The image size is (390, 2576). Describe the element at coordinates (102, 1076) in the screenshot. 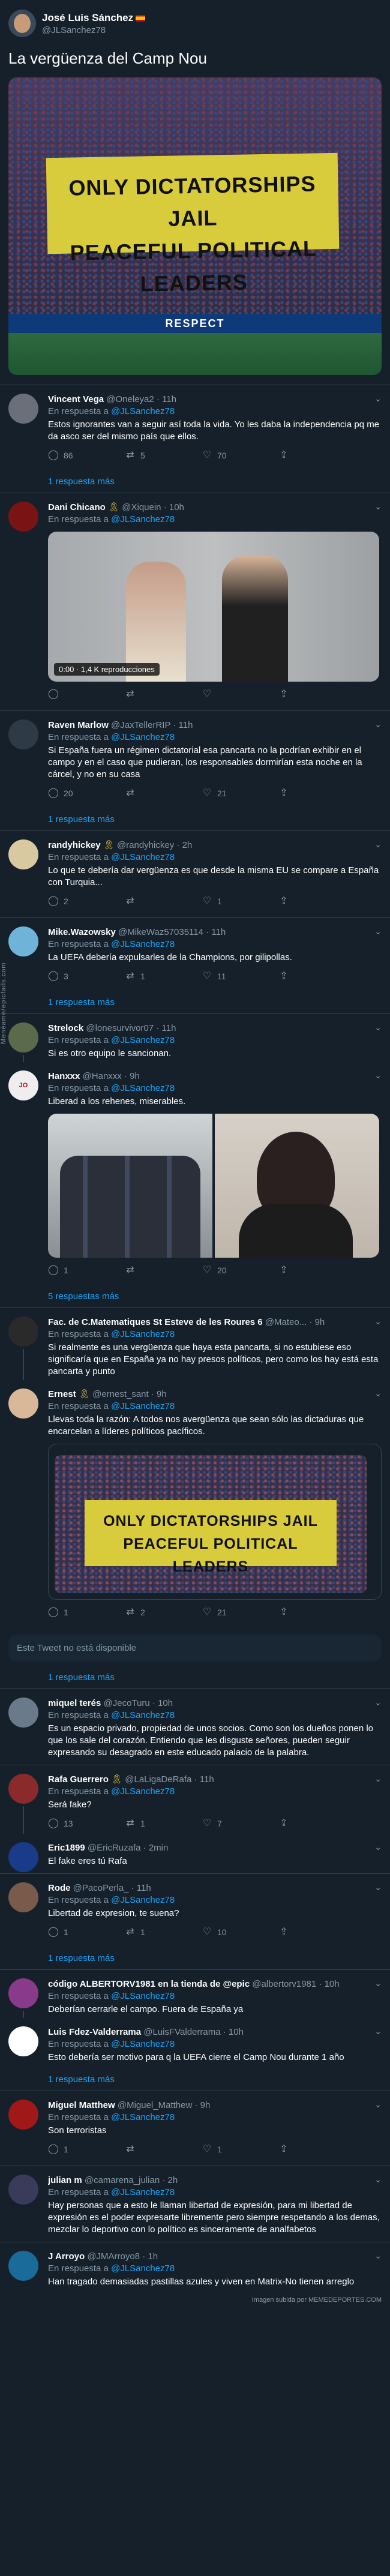

I see `reply-author-handle: @Hanxxx` at that location.